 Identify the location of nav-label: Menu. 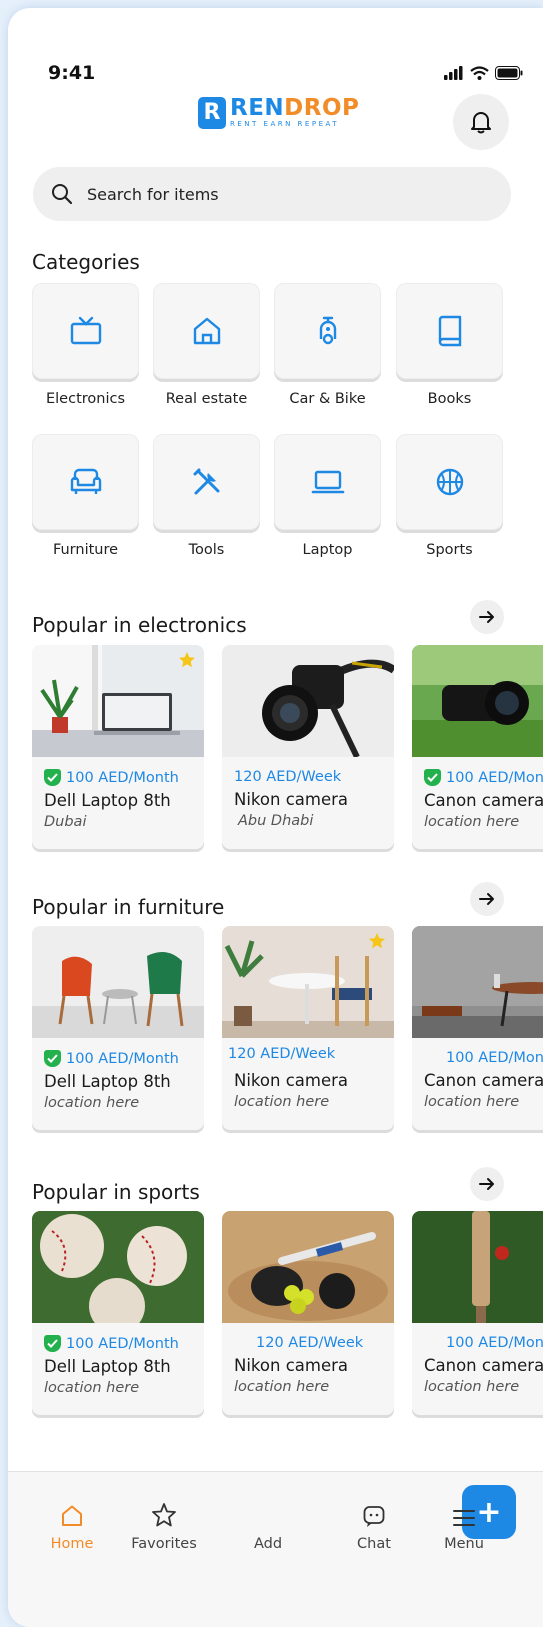
(464, 1544).